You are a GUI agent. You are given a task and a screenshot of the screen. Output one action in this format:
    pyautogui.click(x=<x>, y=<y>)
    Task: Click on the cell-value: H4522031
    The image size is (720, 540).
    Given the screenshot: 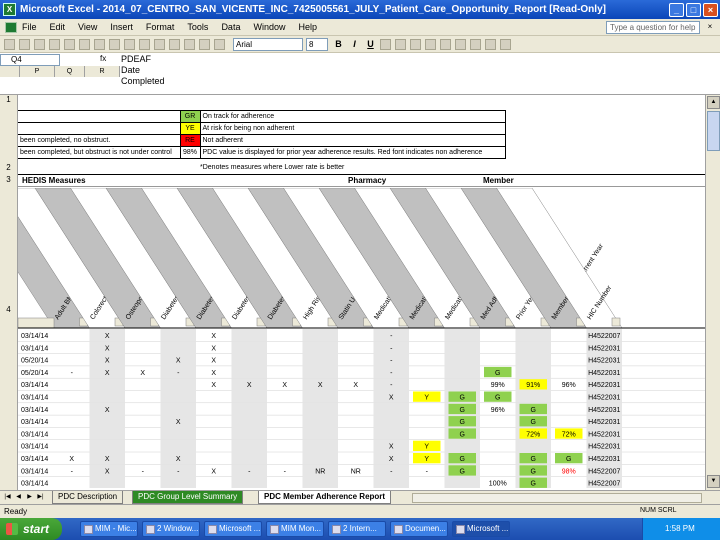 What is the action you would take?
    pyautogui.click(x=604, y=410)
    